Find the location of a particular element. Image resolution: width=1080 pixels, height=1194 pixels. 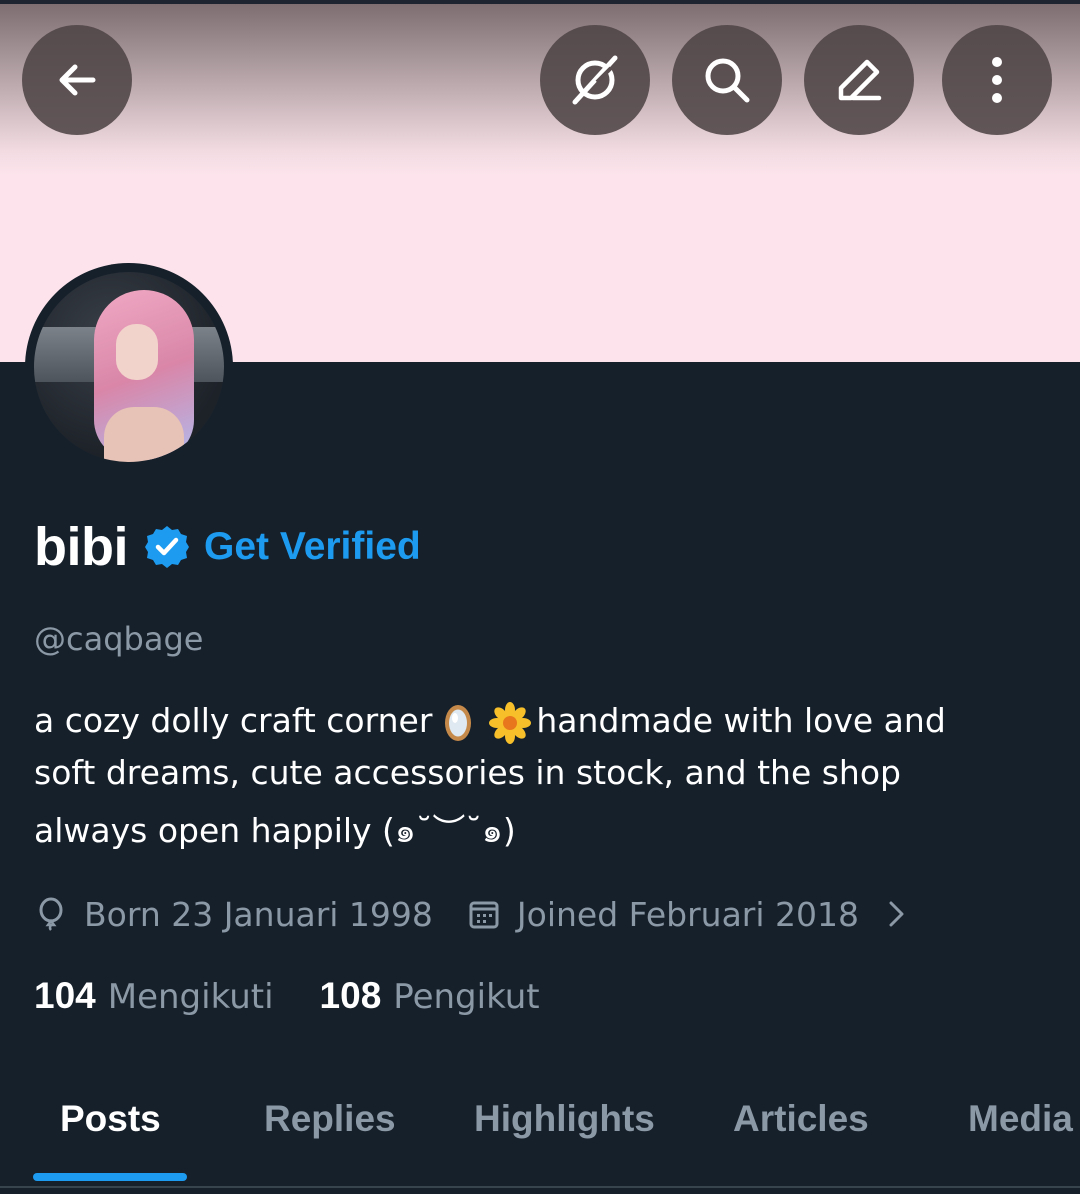

tab-highlights: Highlights is located at coordinates (564, 1119).